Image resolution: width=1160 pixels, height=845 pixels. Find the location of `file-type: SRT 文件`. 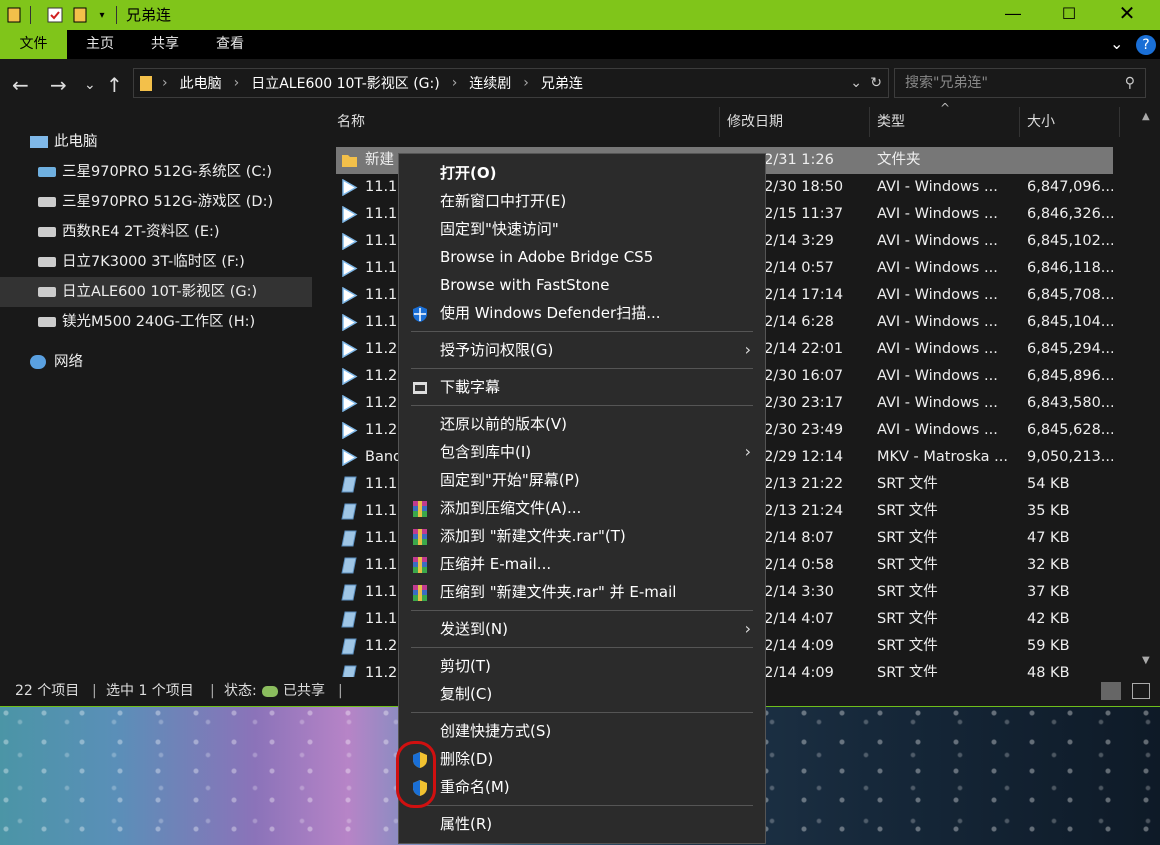

file-type: SRT 文件 is located at coordinates (907, 619).